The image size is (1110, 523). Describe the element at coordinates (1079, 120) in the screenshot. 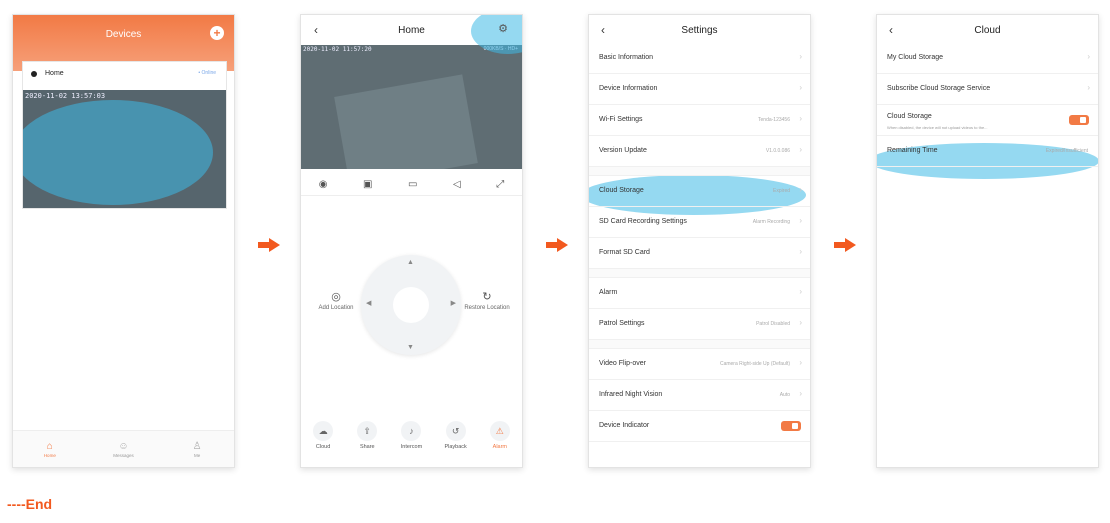

I see `cloud-storage-toggle` at that location.